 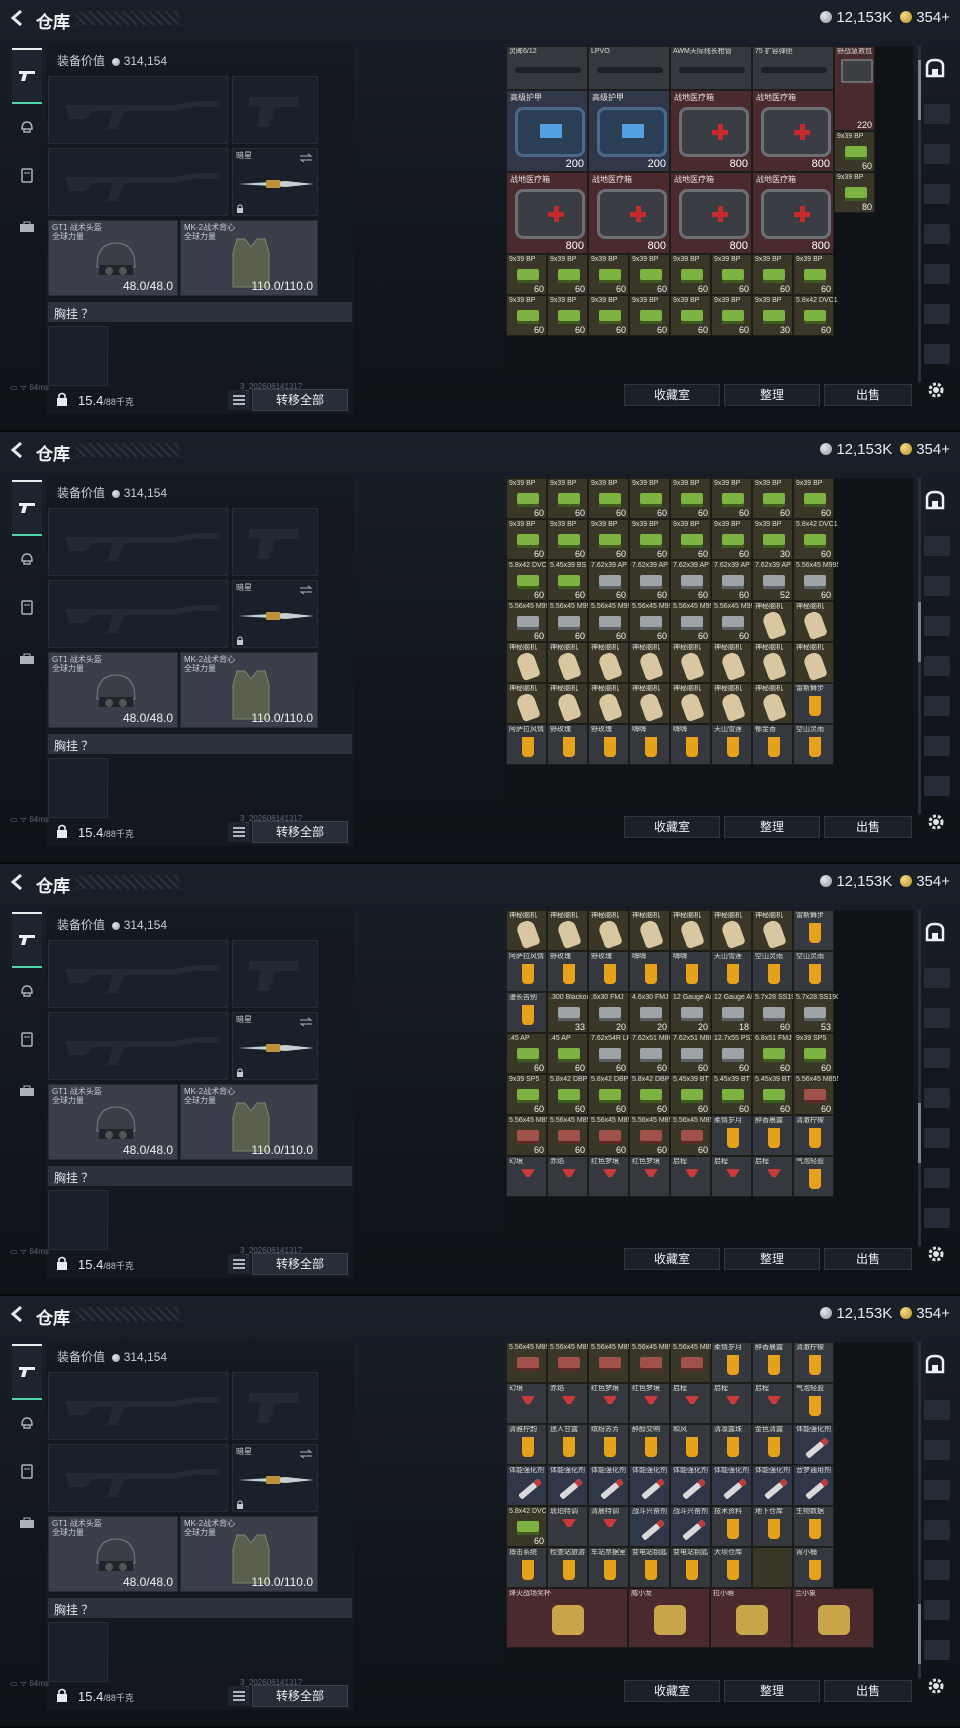 I want to click on back-icon, so click(x=17, y=450).